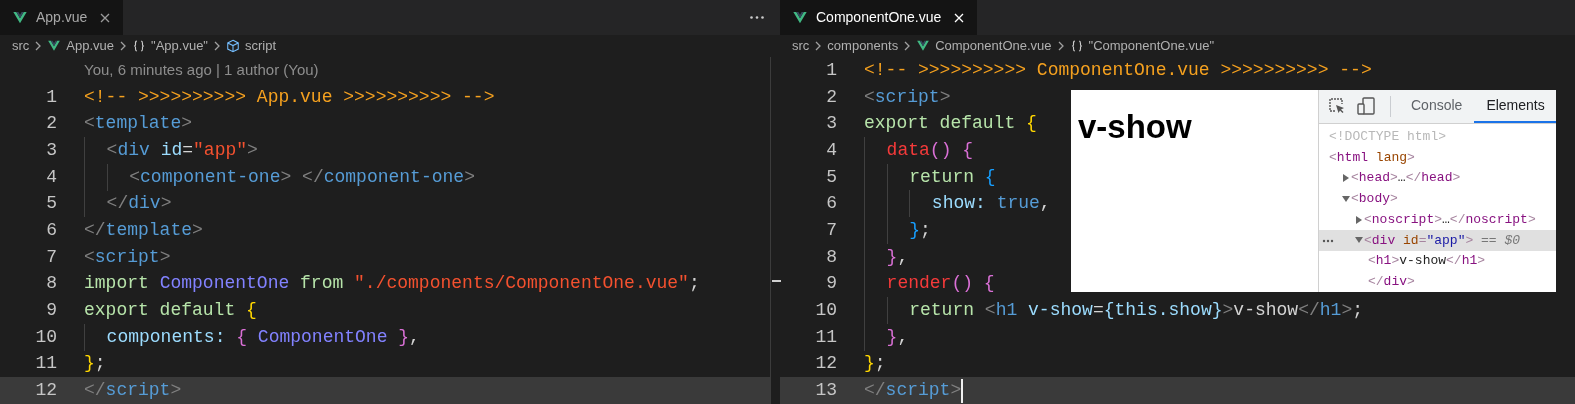 The height and width of the screenshot is (404, 1575). Describe the element at coordinates (1437, 219) in the screenshot. I see `dom-tree-node: <noscript>…</noscript>` at that location.